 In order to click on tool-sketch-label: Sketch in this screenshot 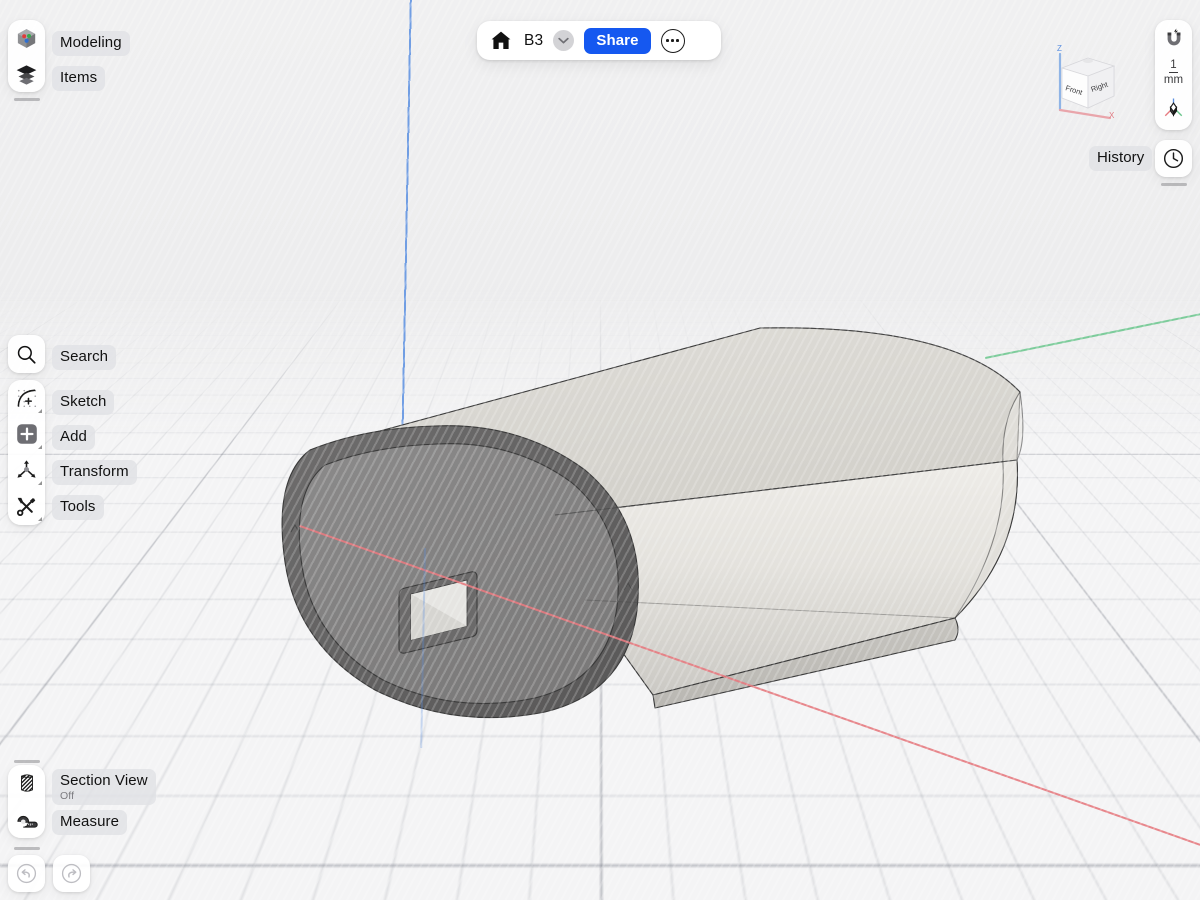, I will do `click(83, 402)`.